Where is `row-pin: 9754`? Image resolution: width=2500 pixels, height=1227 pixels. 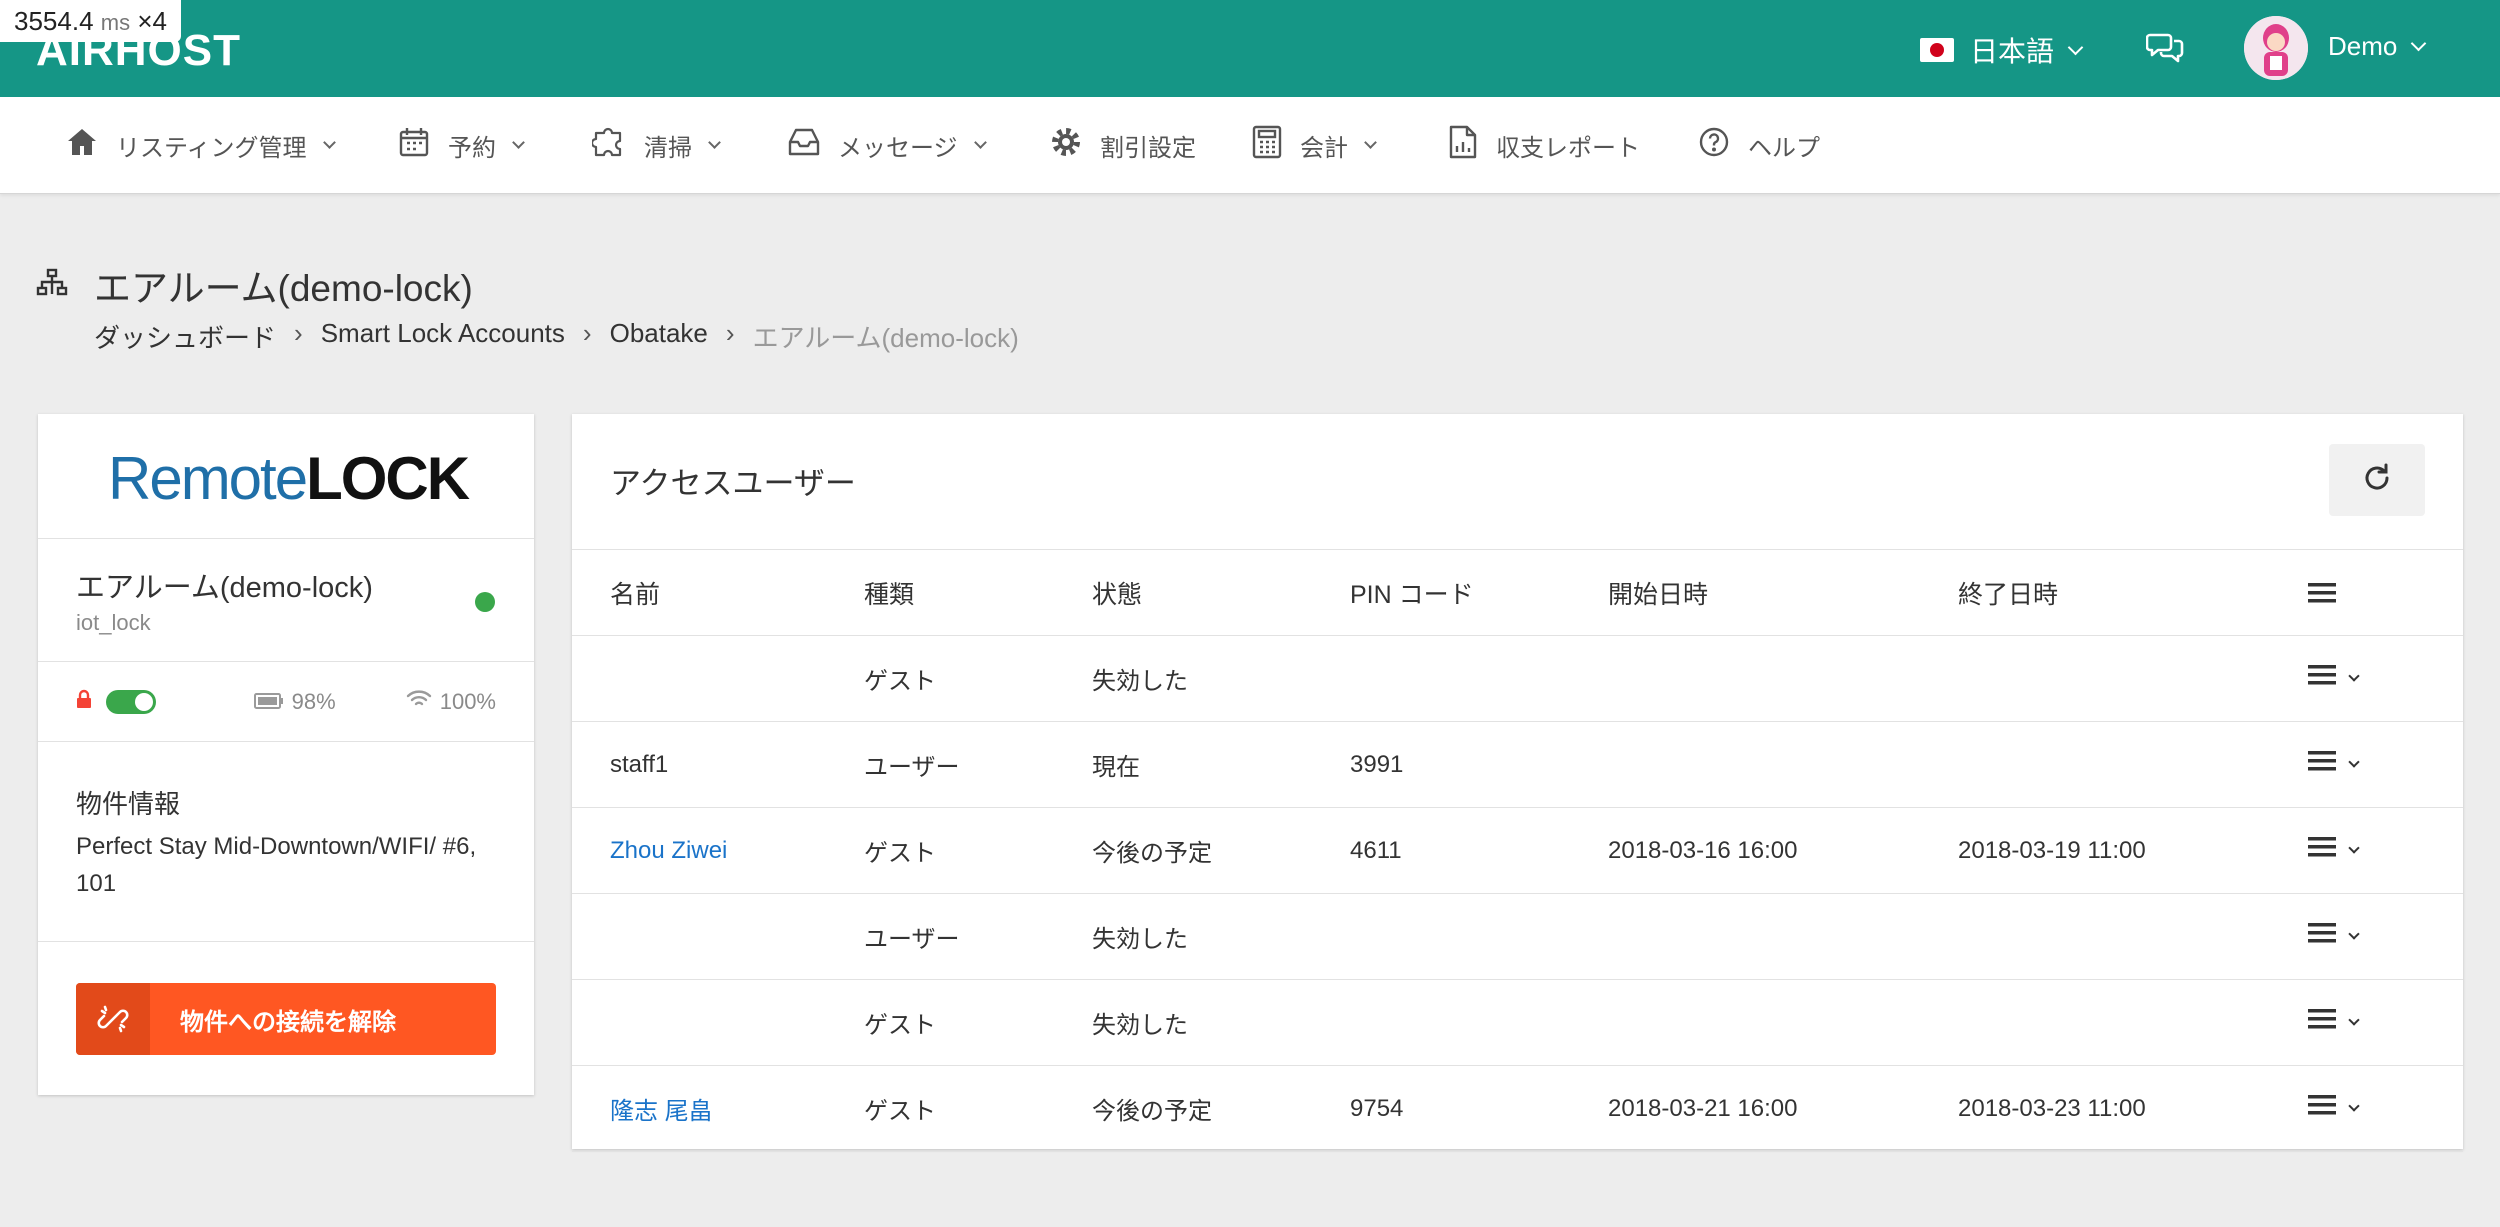 row-pin: 9754 is located at coordinates (1377, 1108).